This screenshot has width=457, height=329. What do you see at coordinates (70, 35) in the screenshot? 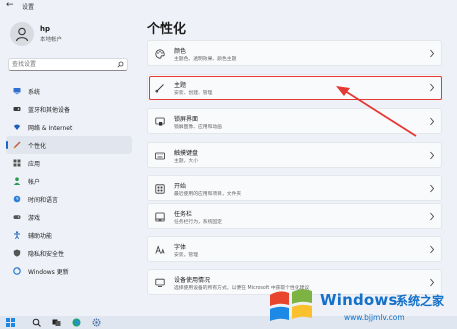
I see `user-profile: hp 本地帐户` at bounding box center [70, 35].